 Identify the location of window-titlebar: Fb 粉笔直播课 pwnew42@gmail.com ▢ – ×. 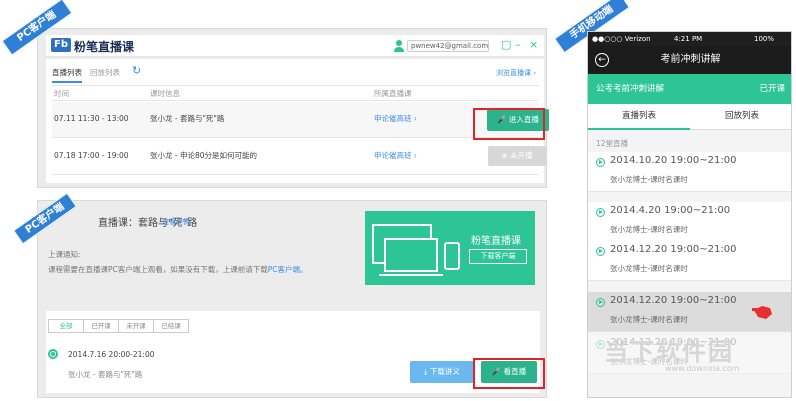
(295, 46).